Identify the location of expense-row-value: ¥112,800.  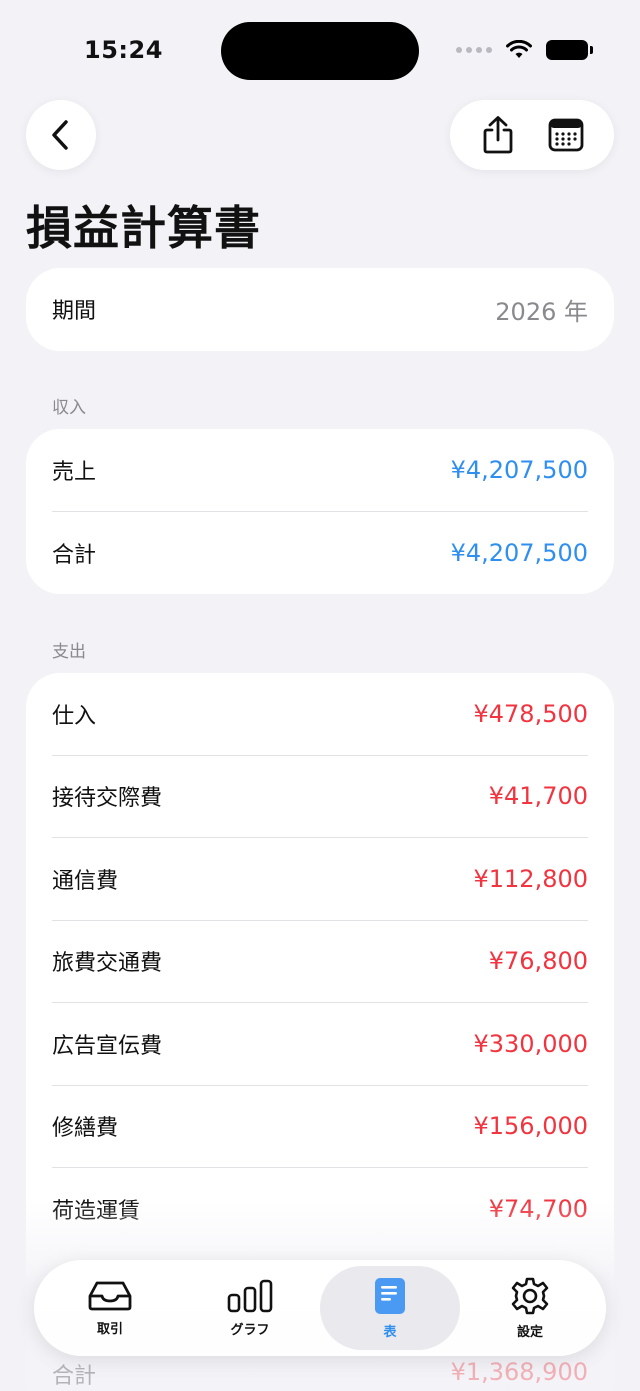
(530, 878).